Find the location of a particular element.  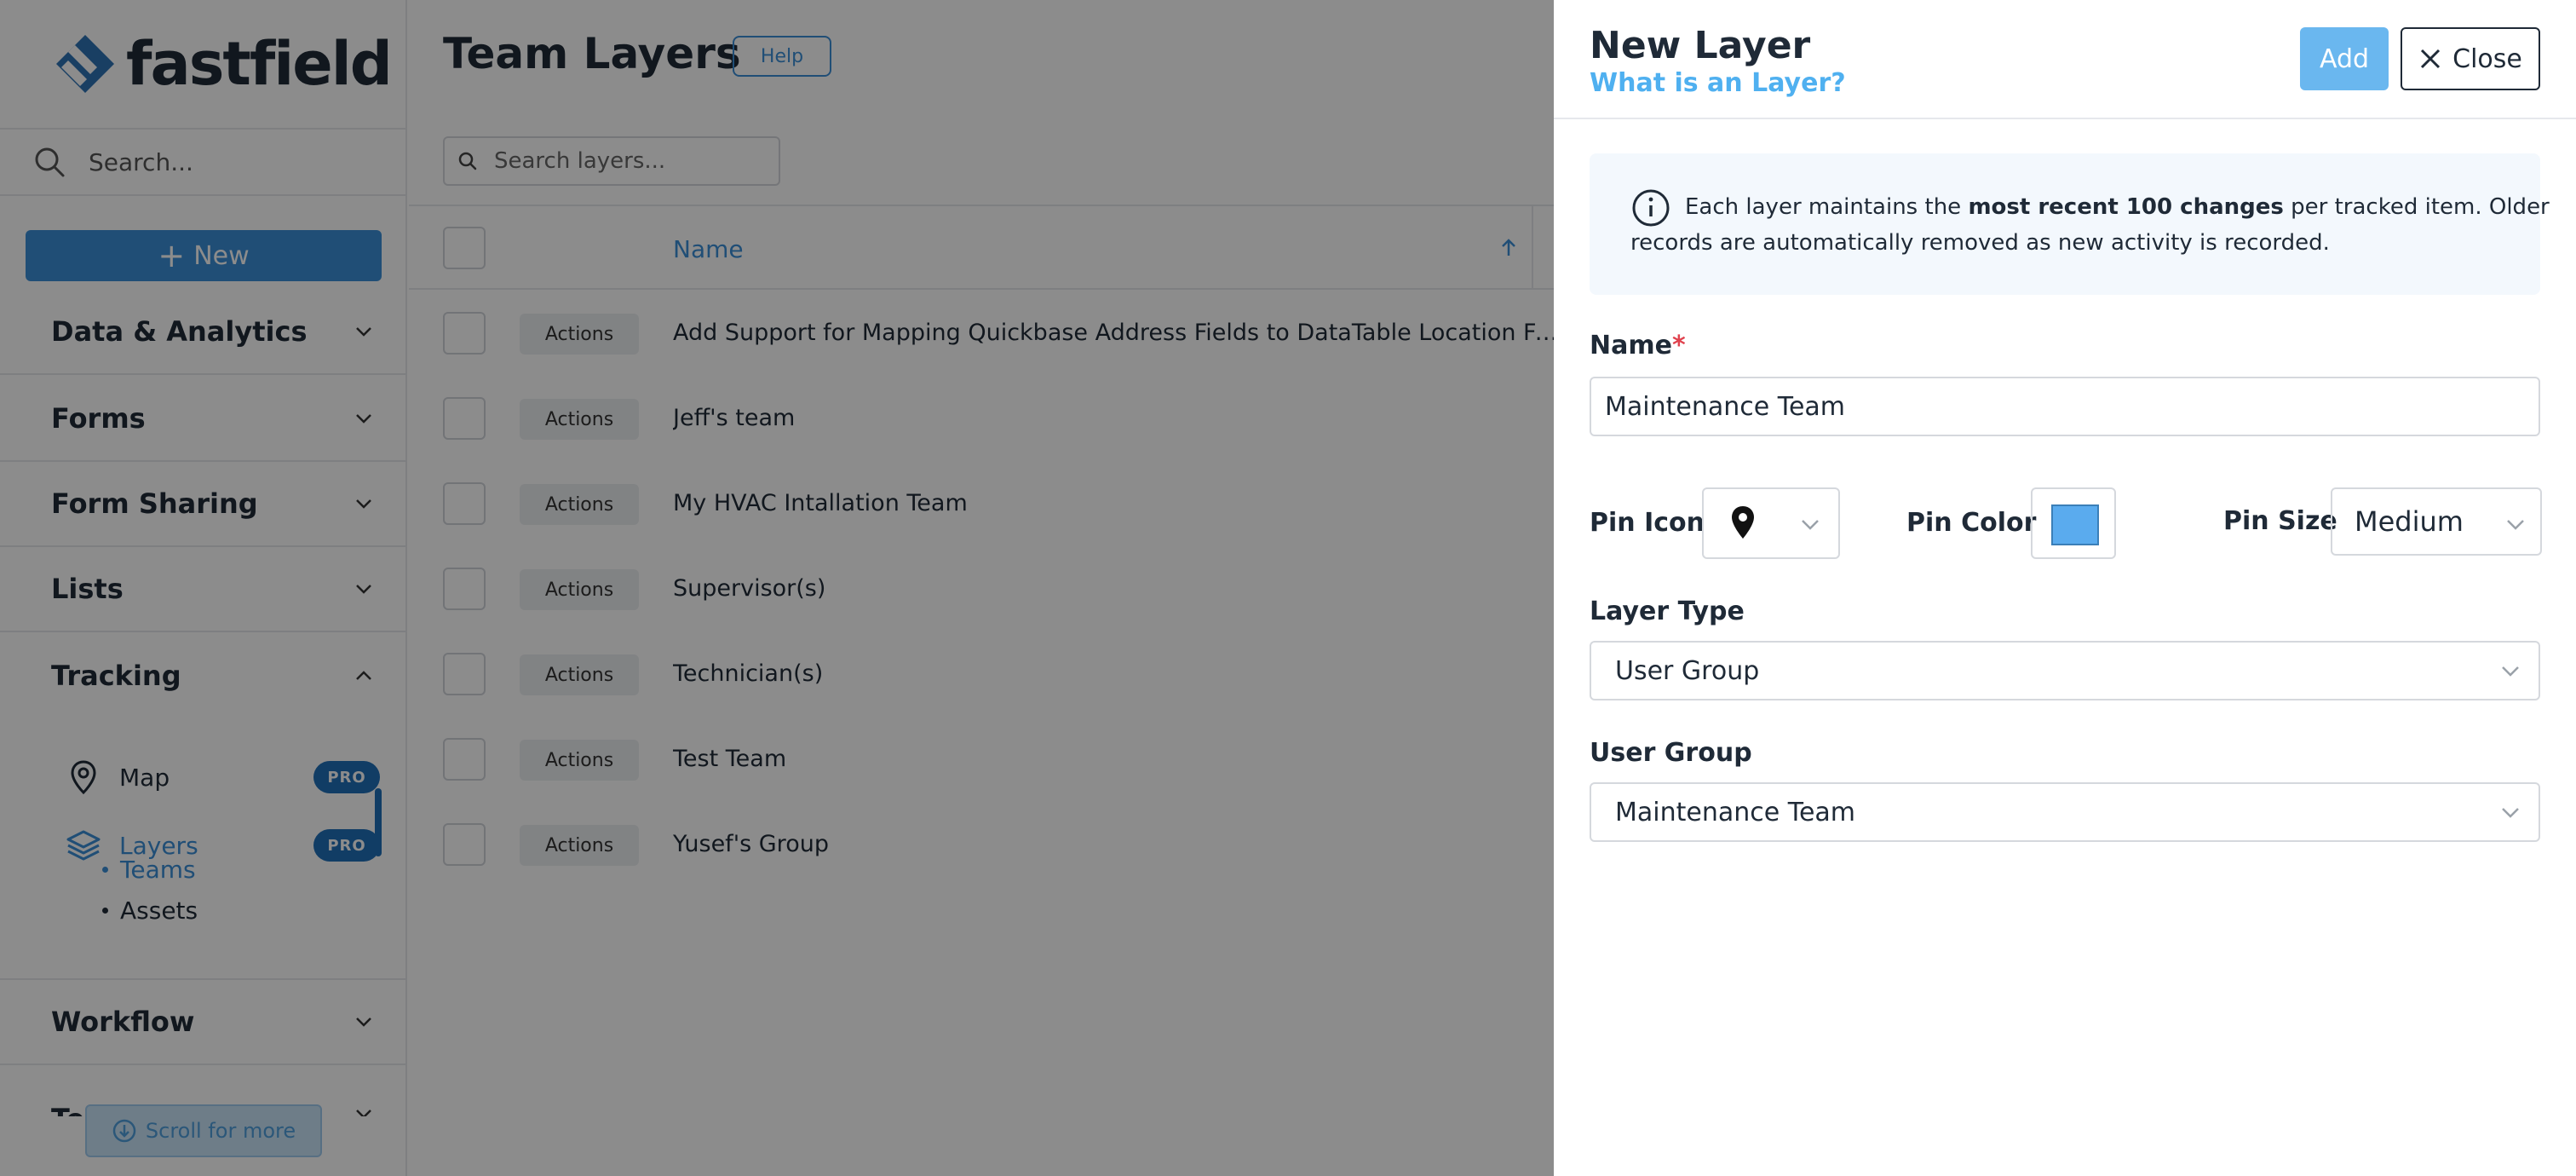

pin-color-swatch is located at coordinates (2075, 524).